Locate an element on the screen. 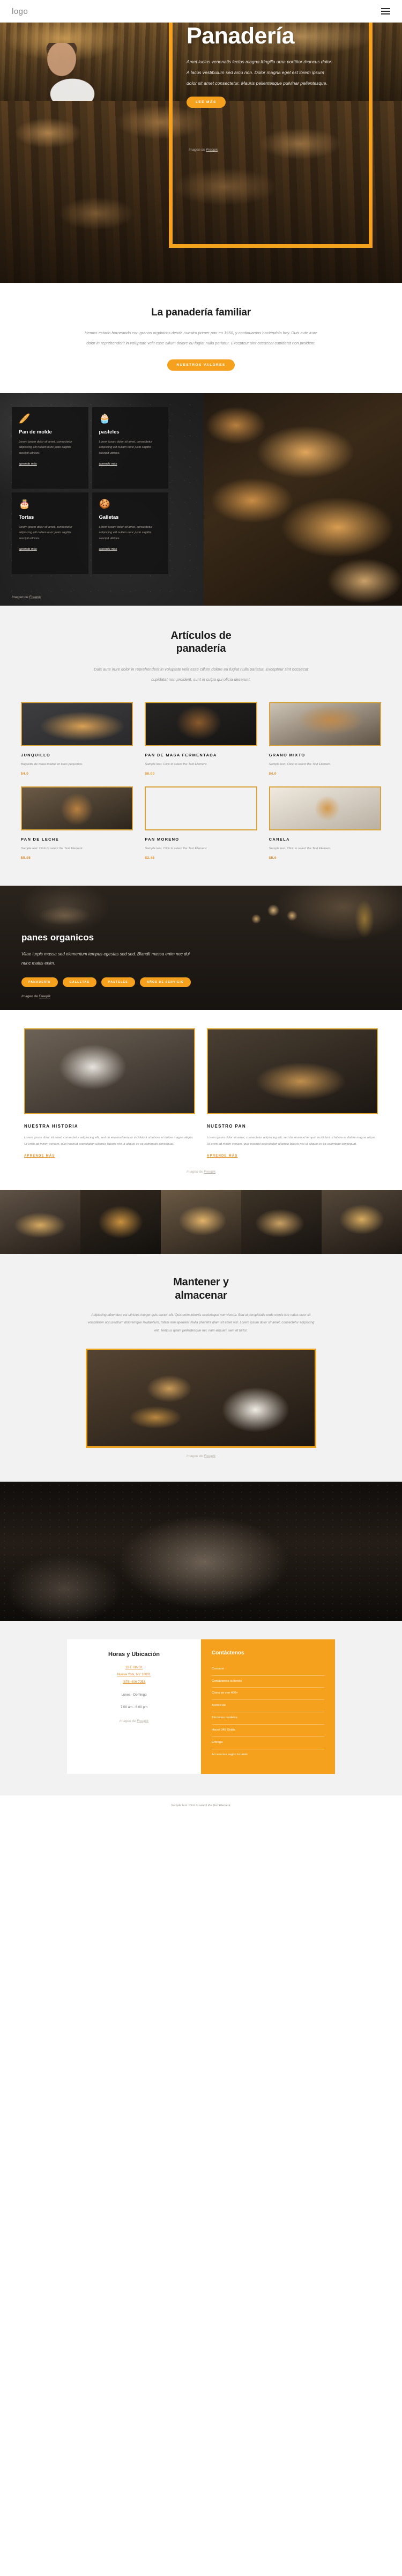 This screenshot has width=402, height=2576. contact-link-item: Entrega is located at coordinates (268, 1743).